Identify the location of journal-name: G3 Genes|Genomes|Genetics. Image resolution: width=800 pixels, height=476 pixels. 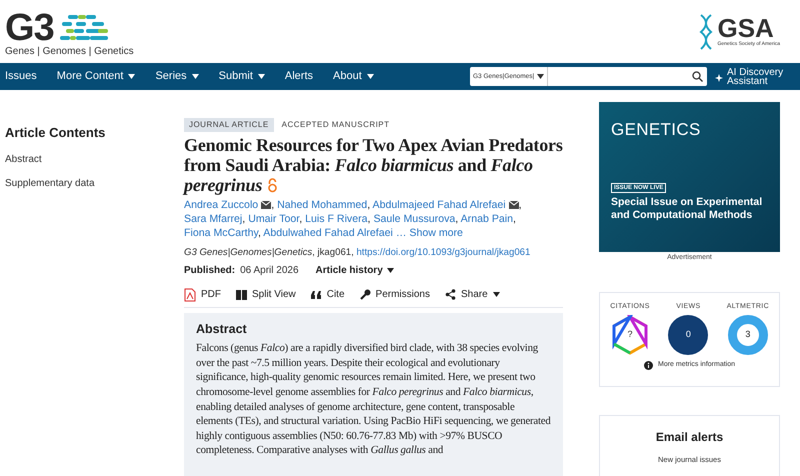
(248, 252).